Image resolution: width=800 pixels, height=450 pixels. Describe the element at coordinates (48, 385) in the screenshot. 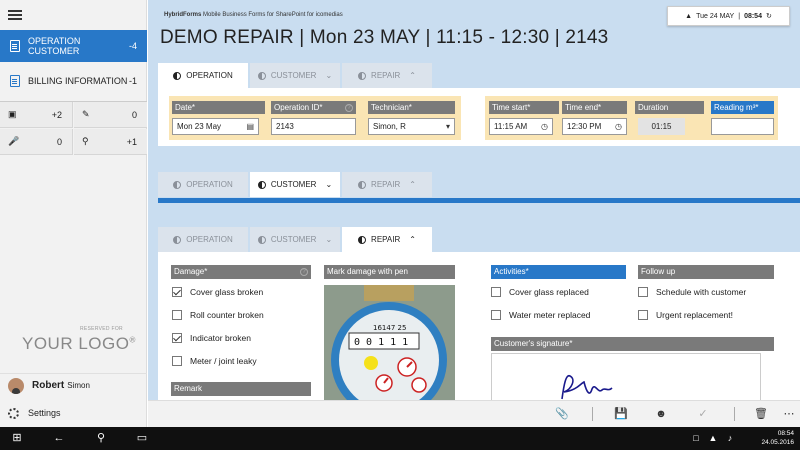

I see `user-first-name: Robert` at that location.